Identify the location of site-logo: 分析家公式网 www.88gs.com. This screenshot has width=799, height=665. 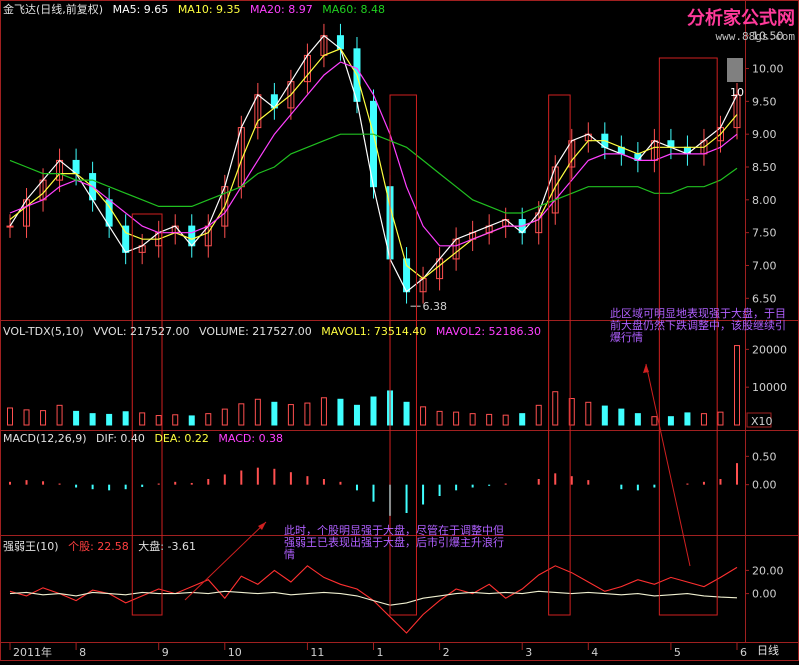
(741, 23).